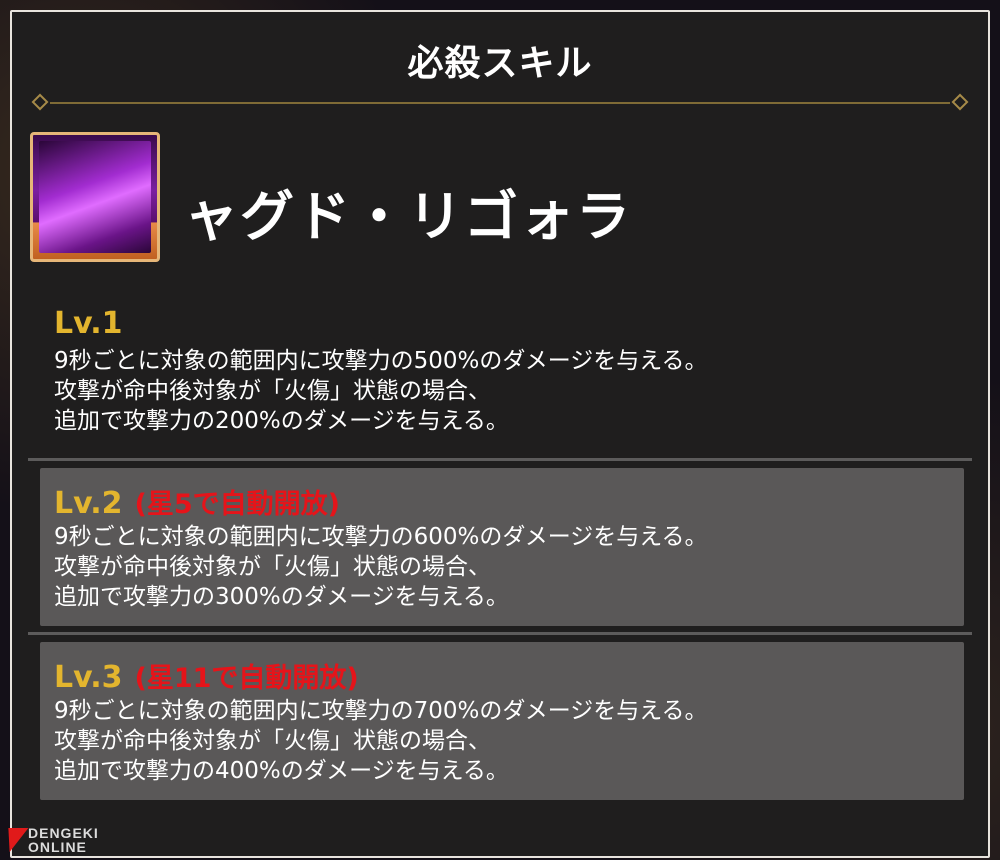  Describe the element at coordinates (281, 421) in the screenshot. I see `level-1-line-3: 追加で攻撃力の200%のダメージを与える。` at that location.